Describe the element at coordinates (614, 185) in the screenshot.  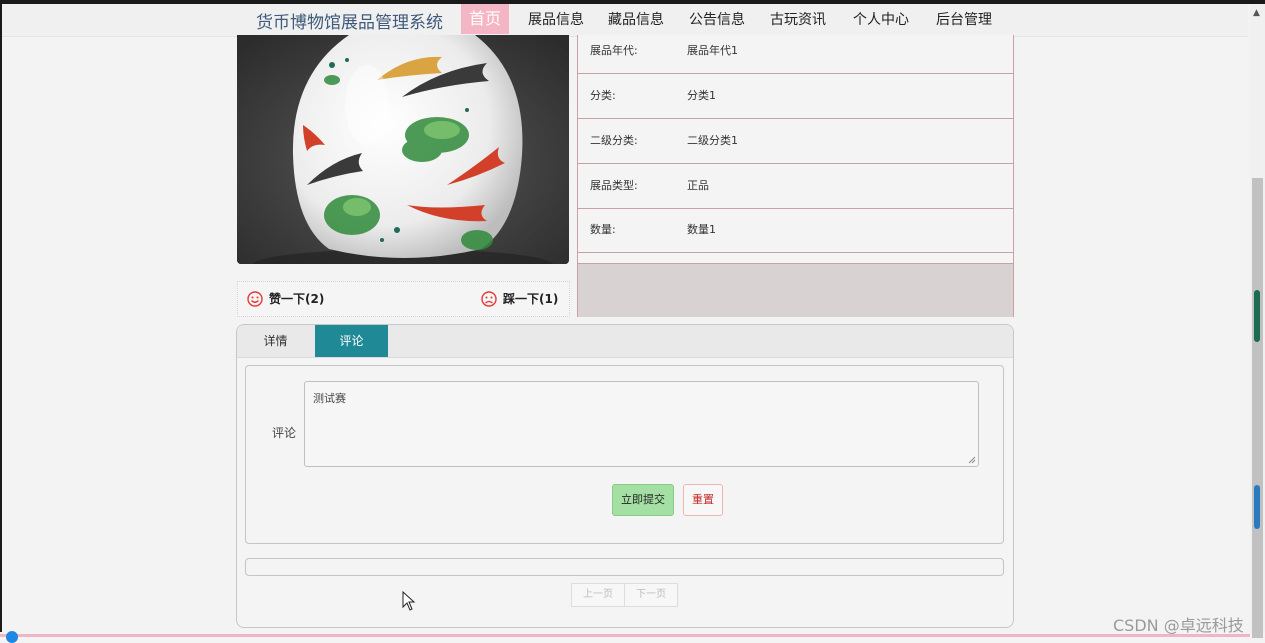
I see `info-label: 展品类型:` at that location.